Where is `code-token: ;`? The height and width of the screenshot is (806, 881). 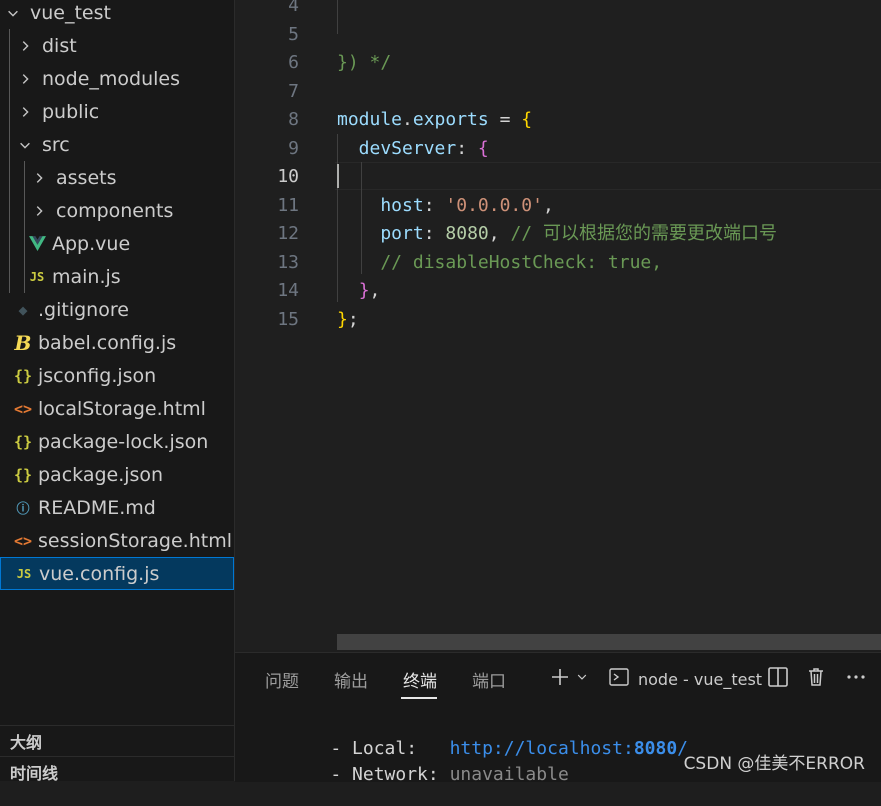
code-token: ; is located at coordinates (353, 319).